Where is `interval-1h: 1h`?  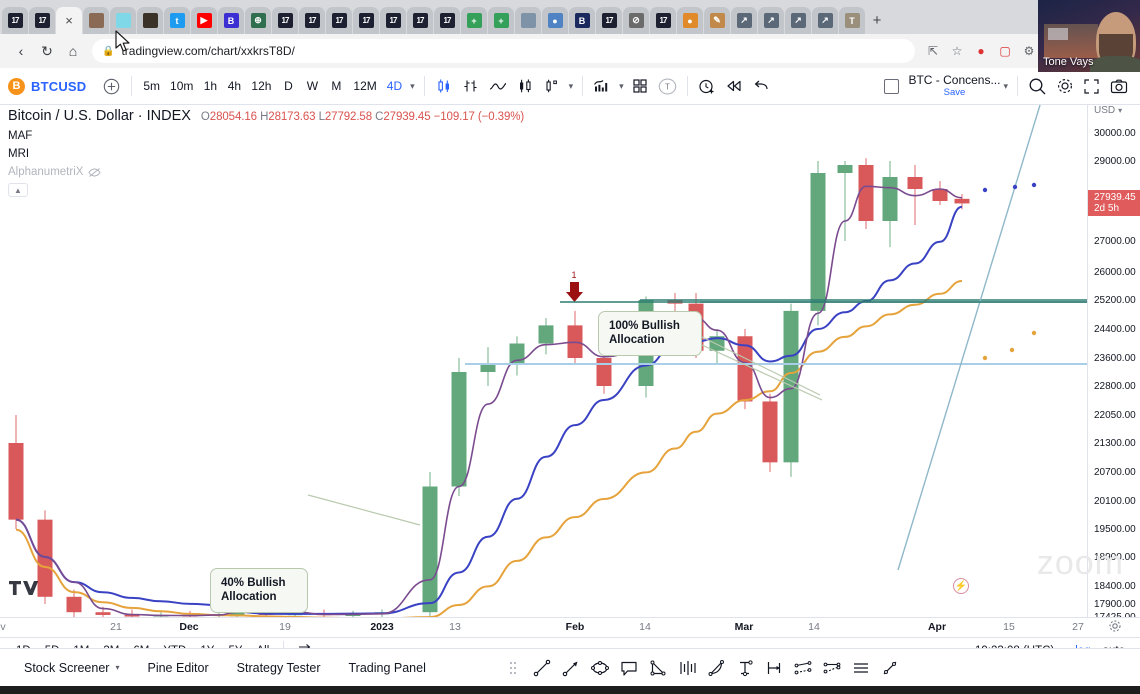 interval-1h: 1h is located at coordinates (210, 86).